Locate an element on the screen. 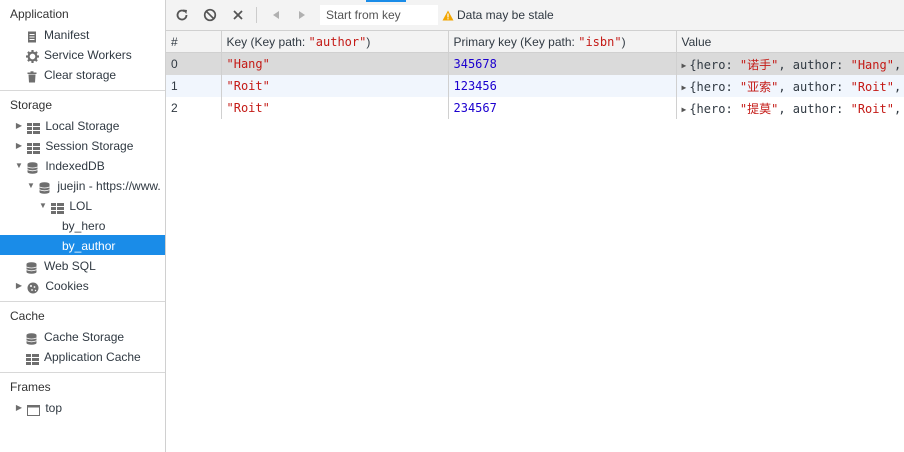 Image resolution: width=904 pixels, height=452 pixels. sidebar-item-label: LOL is located at coordinates (81, 205).